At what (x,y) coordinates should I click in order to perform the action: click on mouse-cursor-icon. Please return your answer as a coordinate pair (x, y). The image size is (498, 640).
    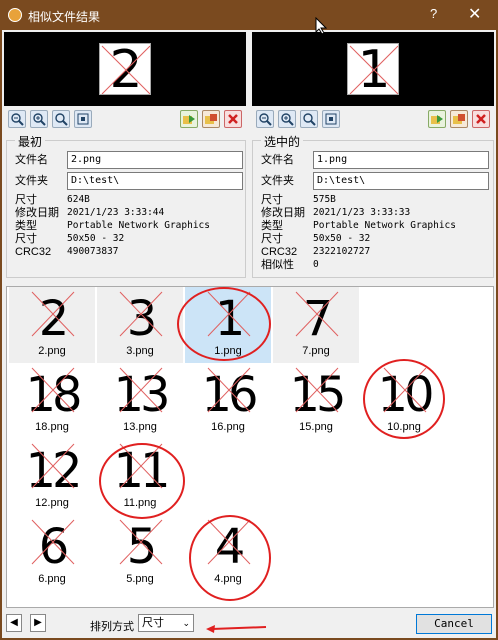
    Looking at the image, I should click on (321, 26).